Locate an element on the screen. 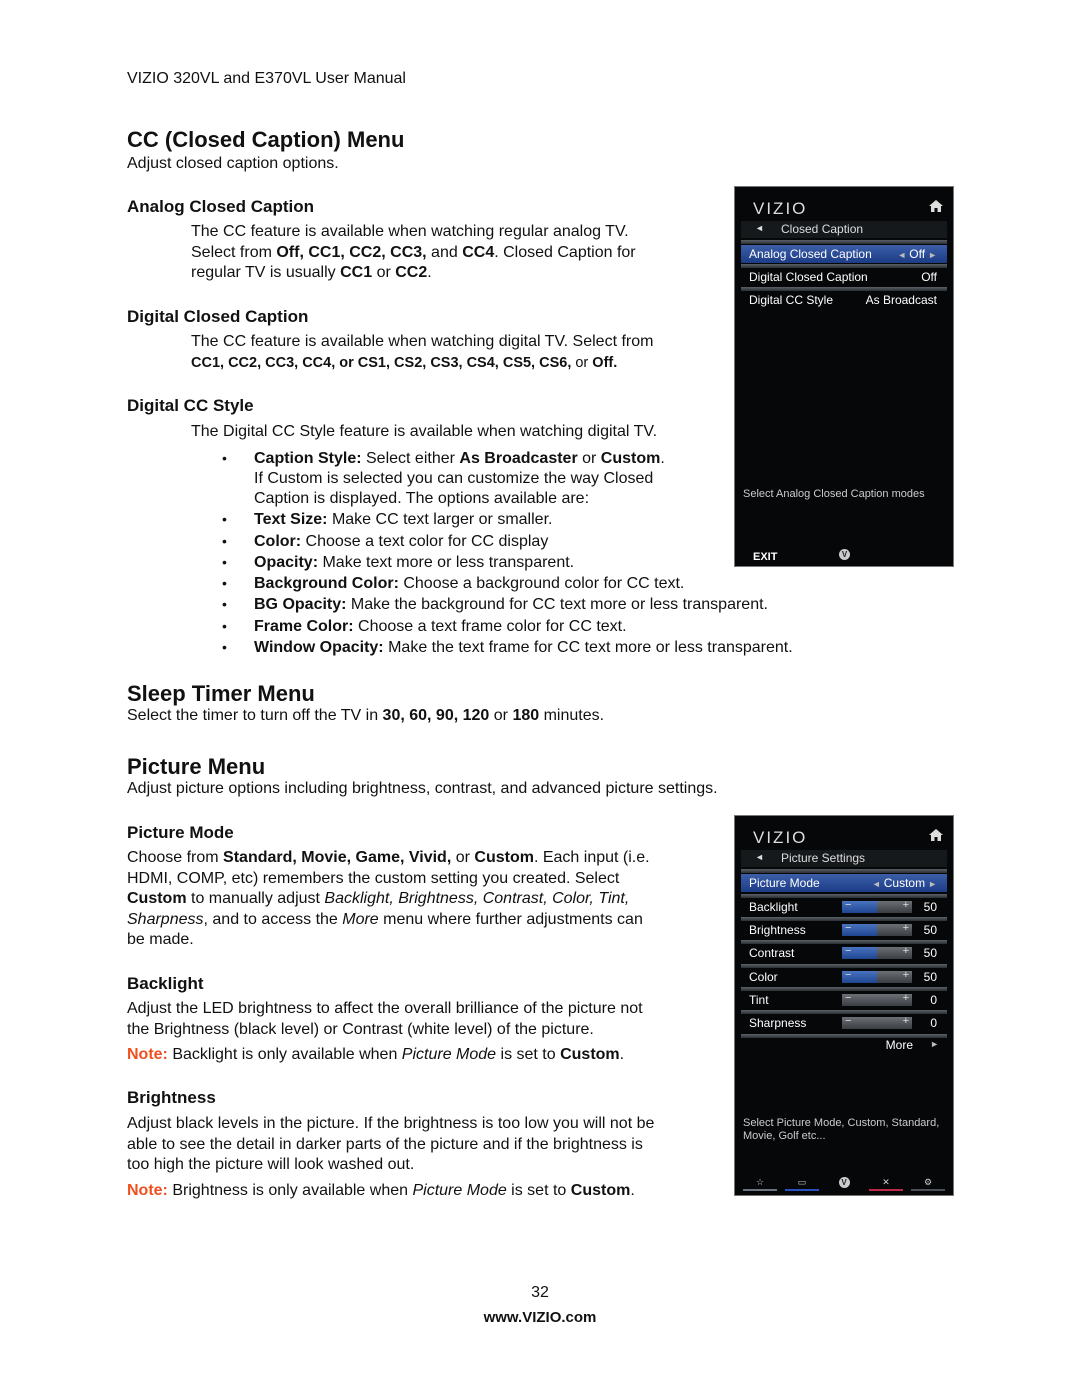 The width and height of the screenshot is (1080, 1397). text: is set to is located at coordinates (538, 1190).